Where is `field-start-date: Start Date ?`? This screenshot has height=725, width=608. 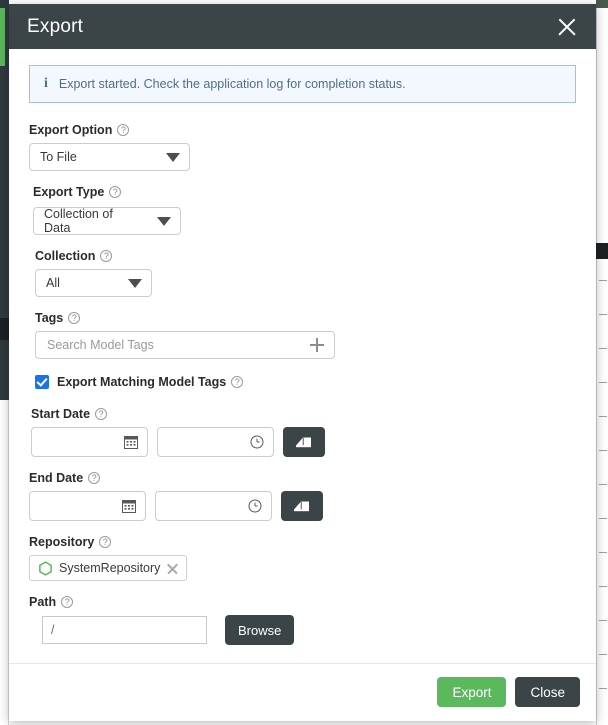
field-start-date: Start Date ? is located at coordinates (302, 432).